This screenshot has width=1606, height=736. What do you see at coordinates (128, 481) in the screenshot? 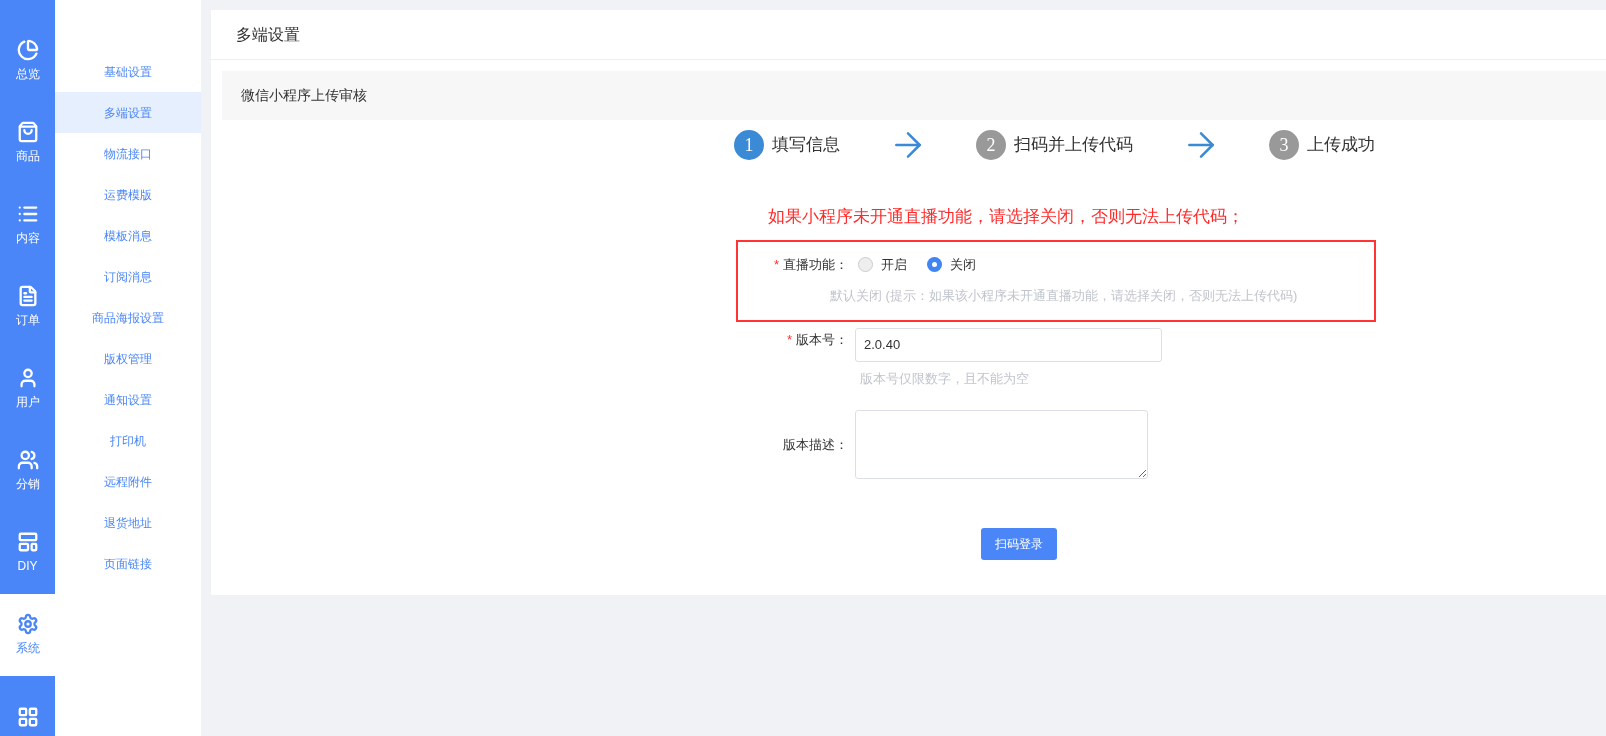
I see `submenu-item: 远程附件` at bounding box center [128, 481].